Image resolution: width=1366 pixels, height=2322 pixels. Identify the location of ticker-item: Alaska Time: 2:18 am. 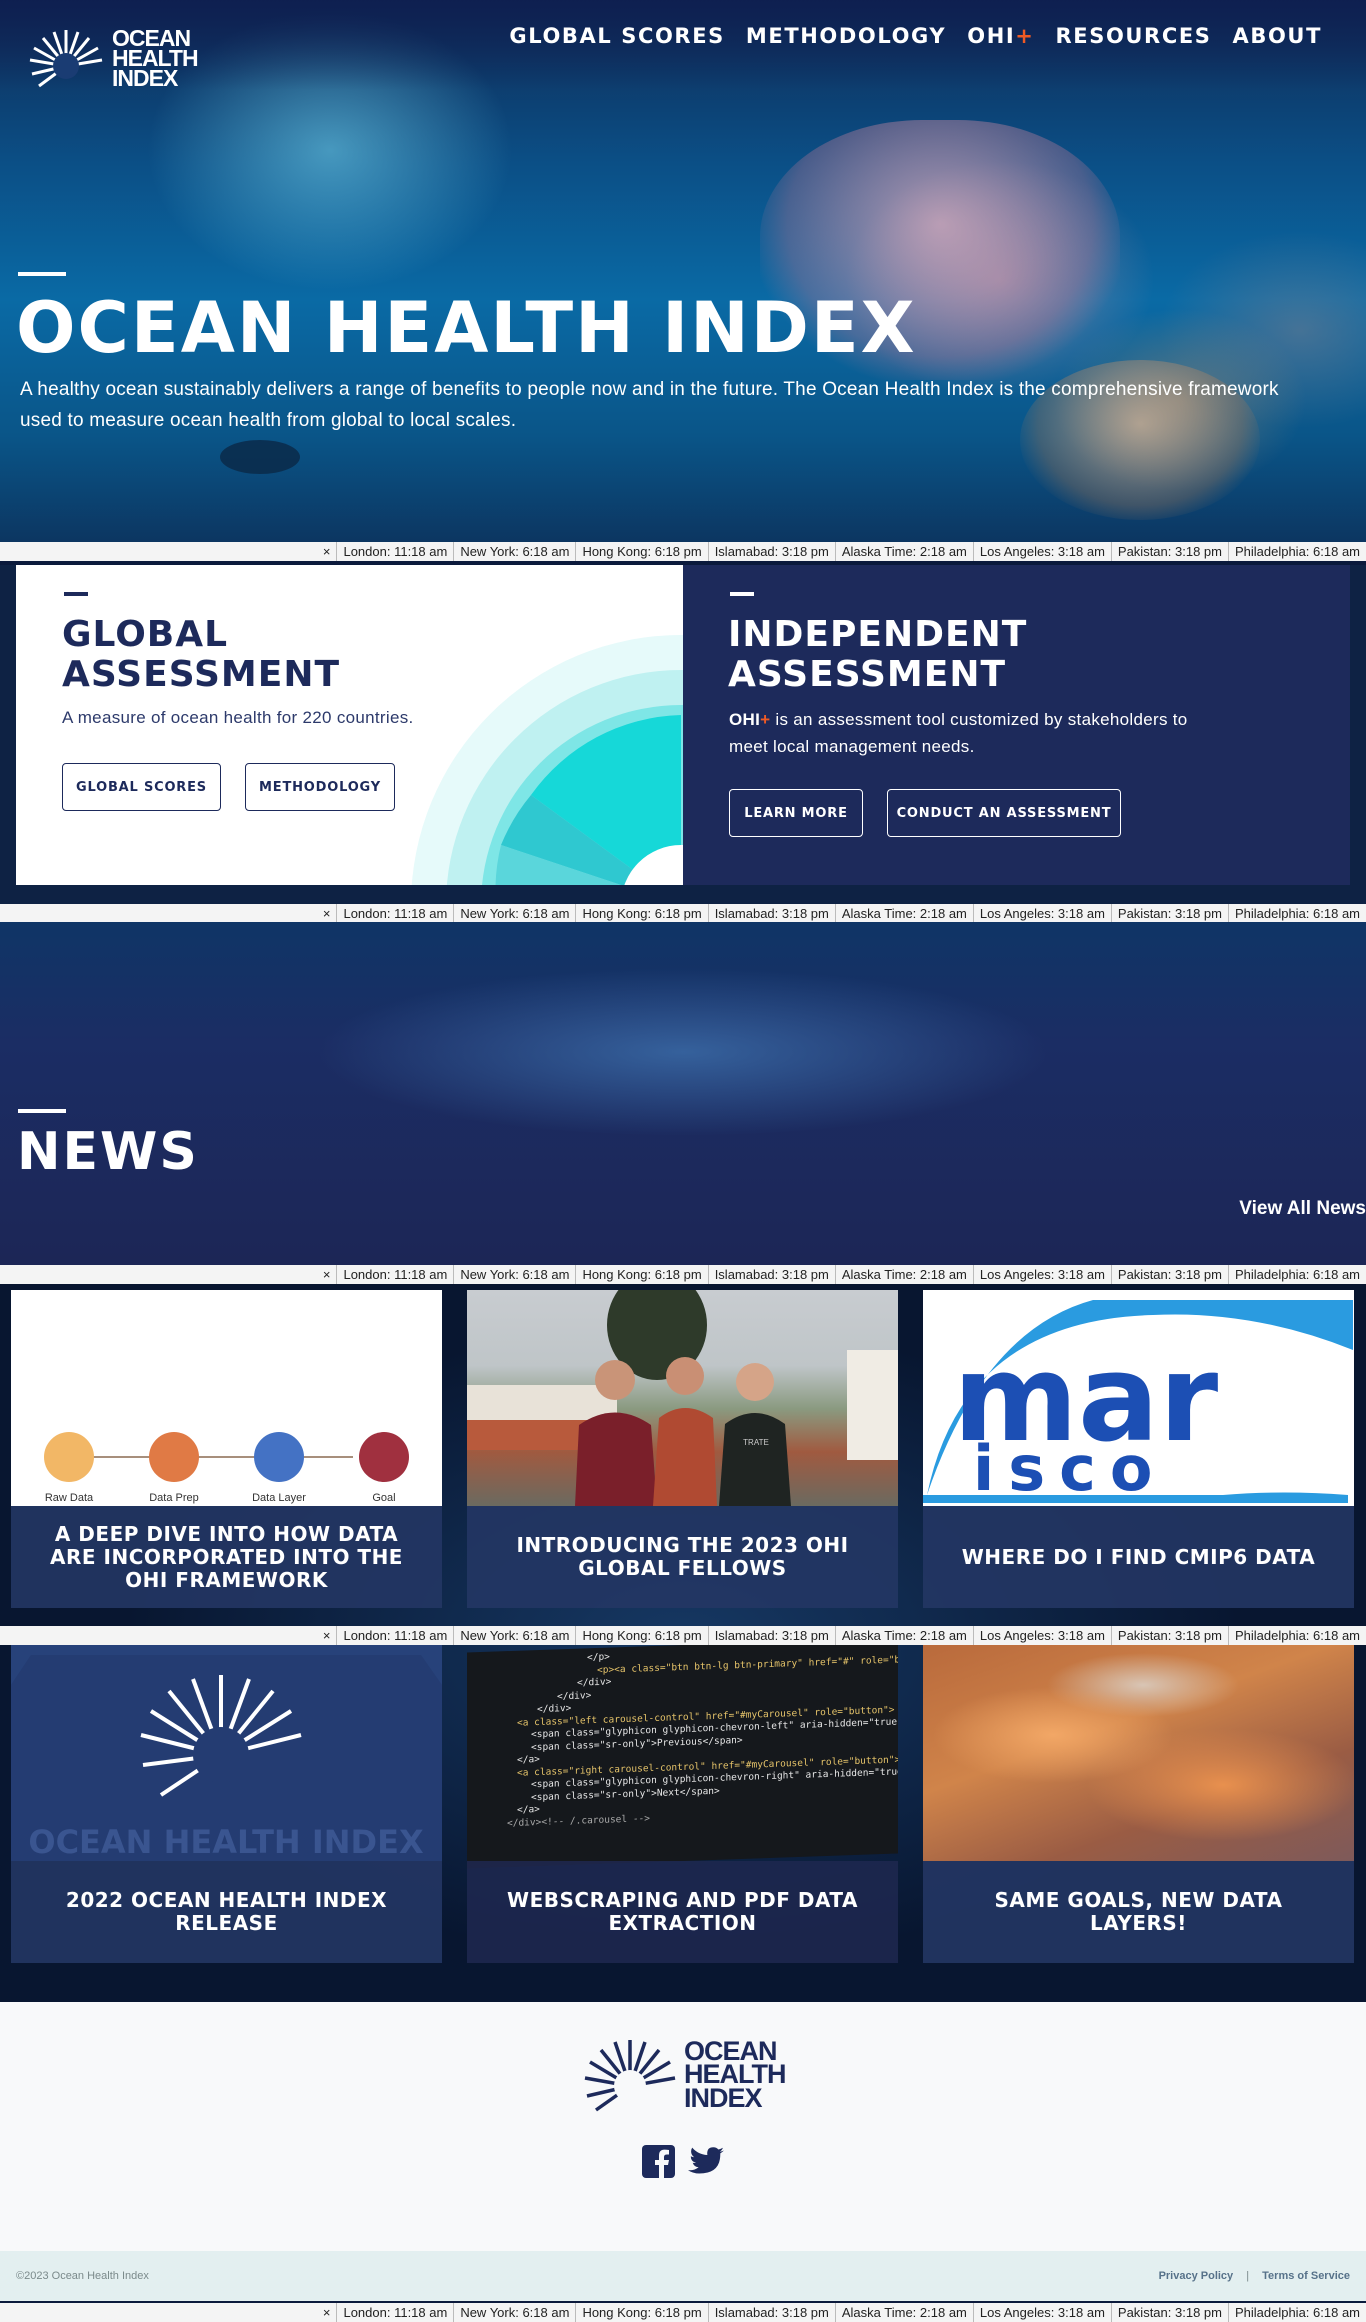
(903, 2312).